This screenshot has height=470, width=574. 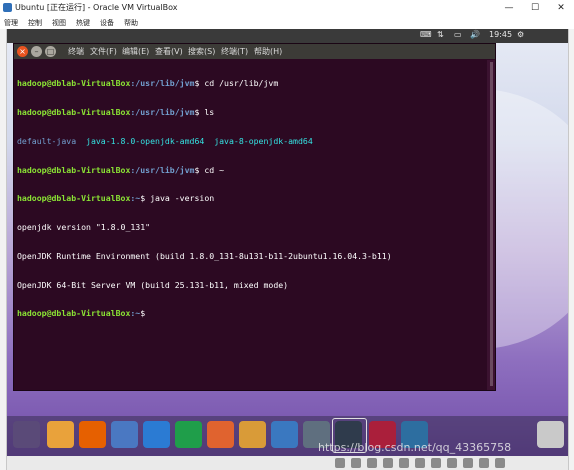 I want to click on menu-devices: 设备, so click(x=107, y=23).